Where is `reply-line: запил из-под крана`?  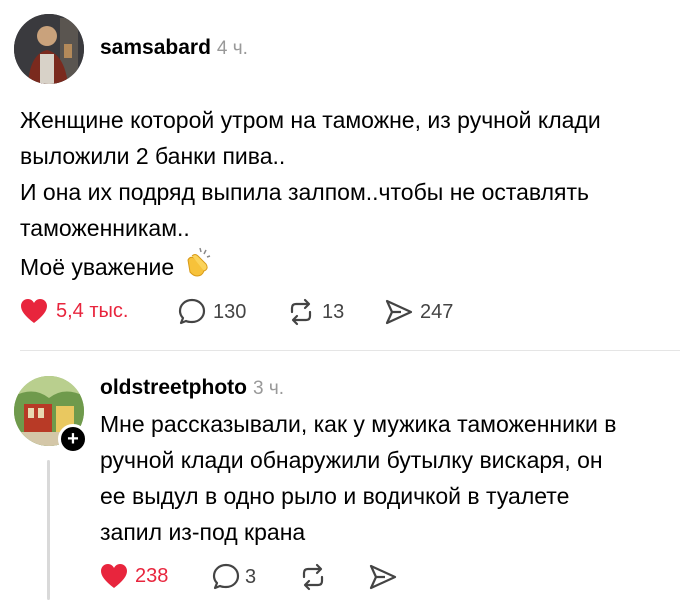 reply-line: запил из-под крана is located at coordinates (203, 532).